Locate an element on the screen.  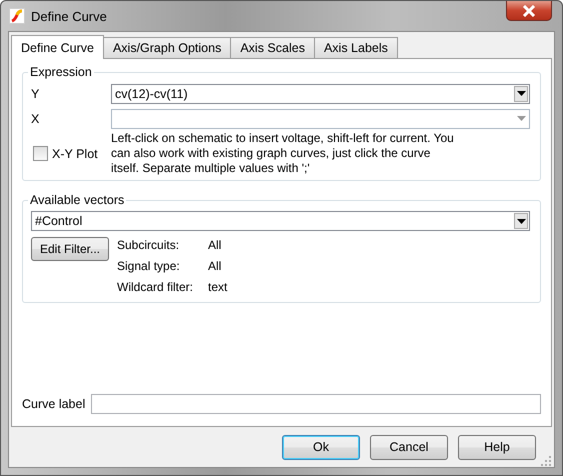
close-icon is located at coordinates (529, 10).